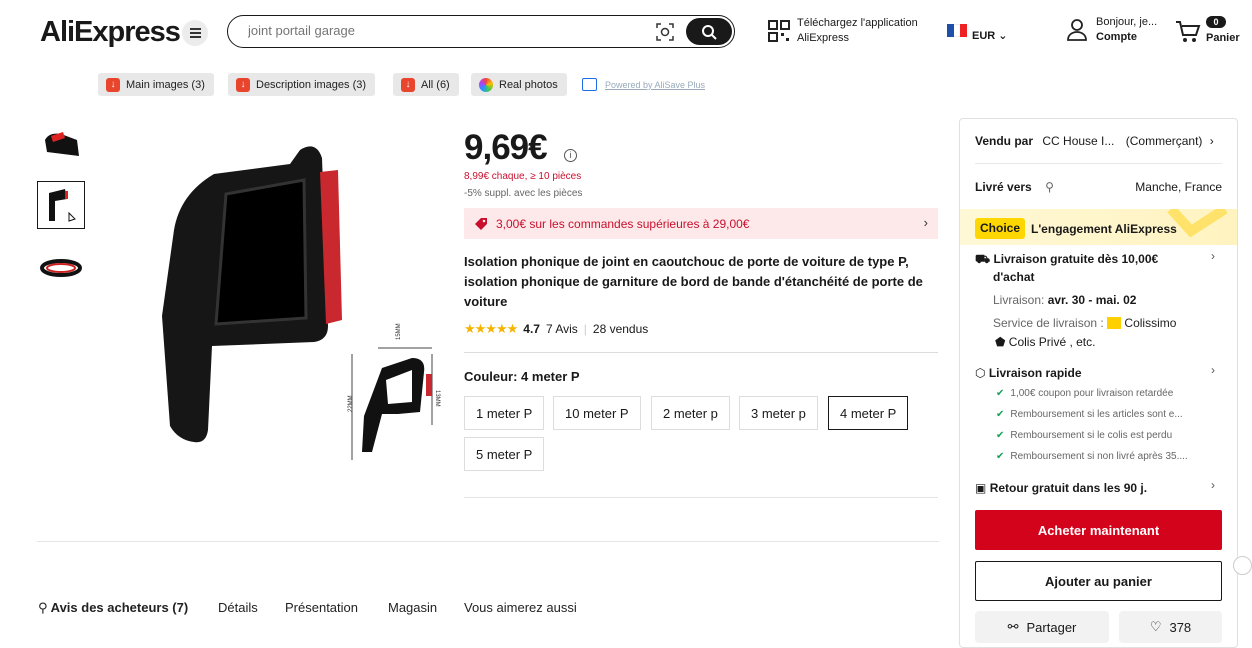 This screenshot has height=648, width=1252. Describe the element at coordinates (1061, 488) in the screenshot. I see `free-returns-row: ▣ Retour gratuit dans les 90 j.` at that location.